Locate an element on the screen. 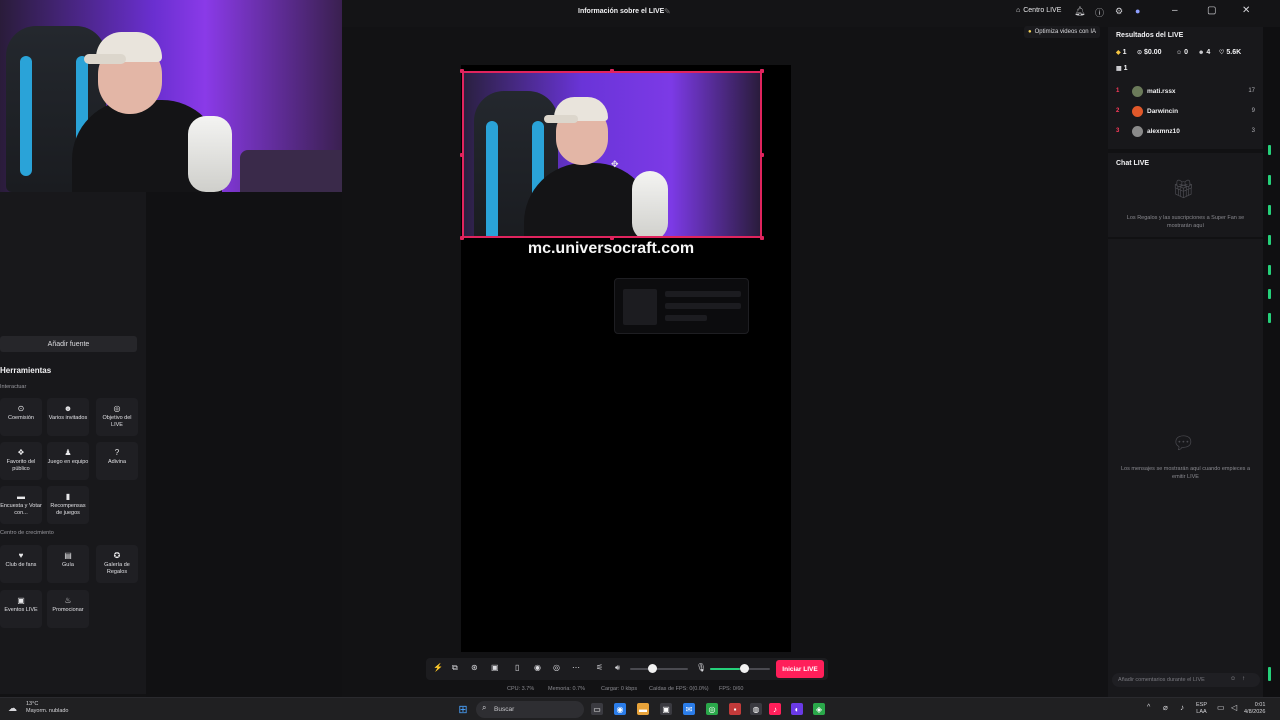  poll-icon: ▬ is located at coordinates (21, 496).